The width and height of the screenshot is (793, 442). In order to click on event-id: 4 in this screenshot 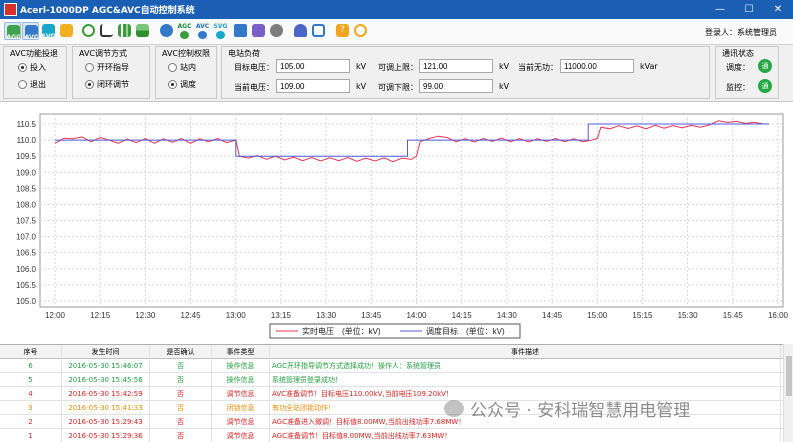, I will do `click(31, 394)`.